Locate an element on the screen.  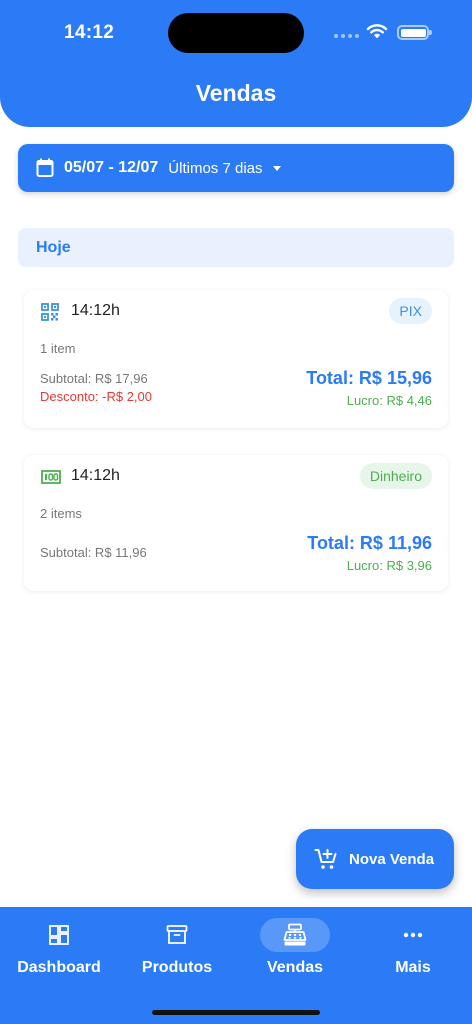
qr-code-icon is located at coordinates (50, 312).